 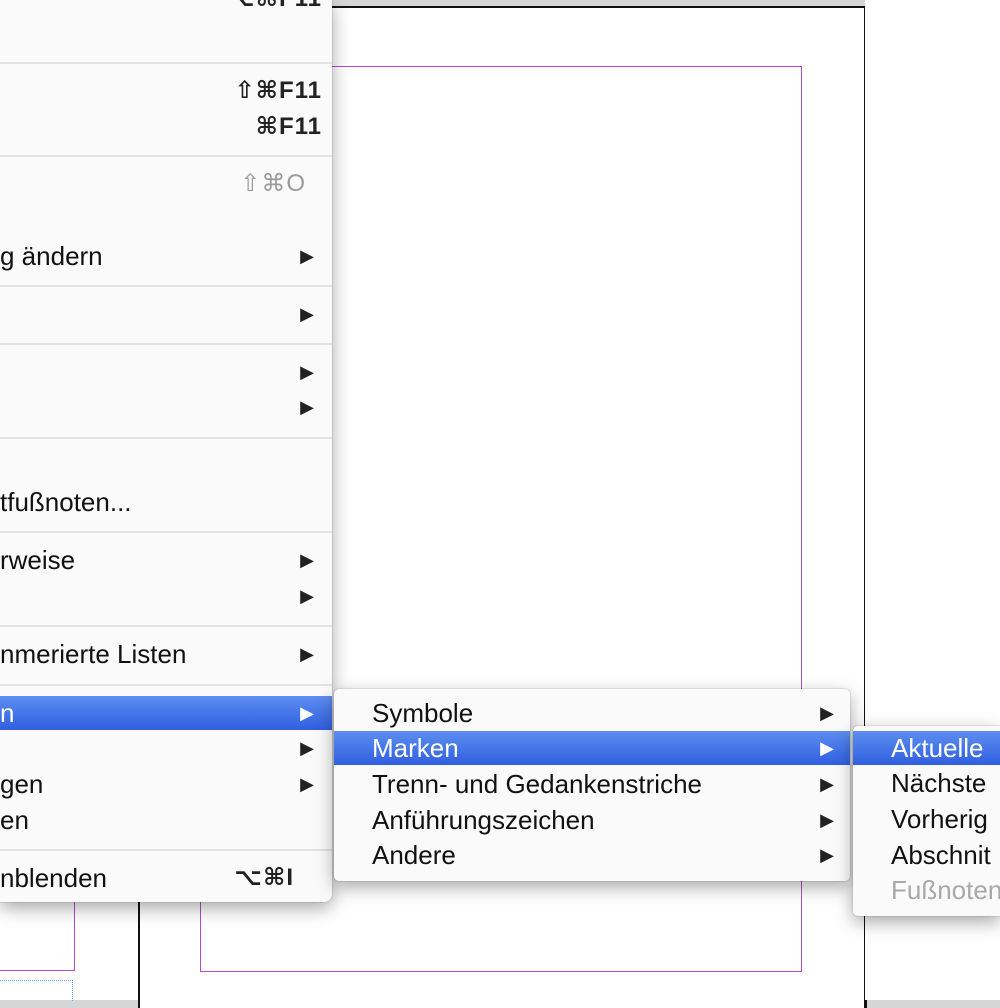 What do you see at coordinates (939, 783) in the screenshot?
I see `menu-item-label: Nächste` at bounding box center [939, 783].